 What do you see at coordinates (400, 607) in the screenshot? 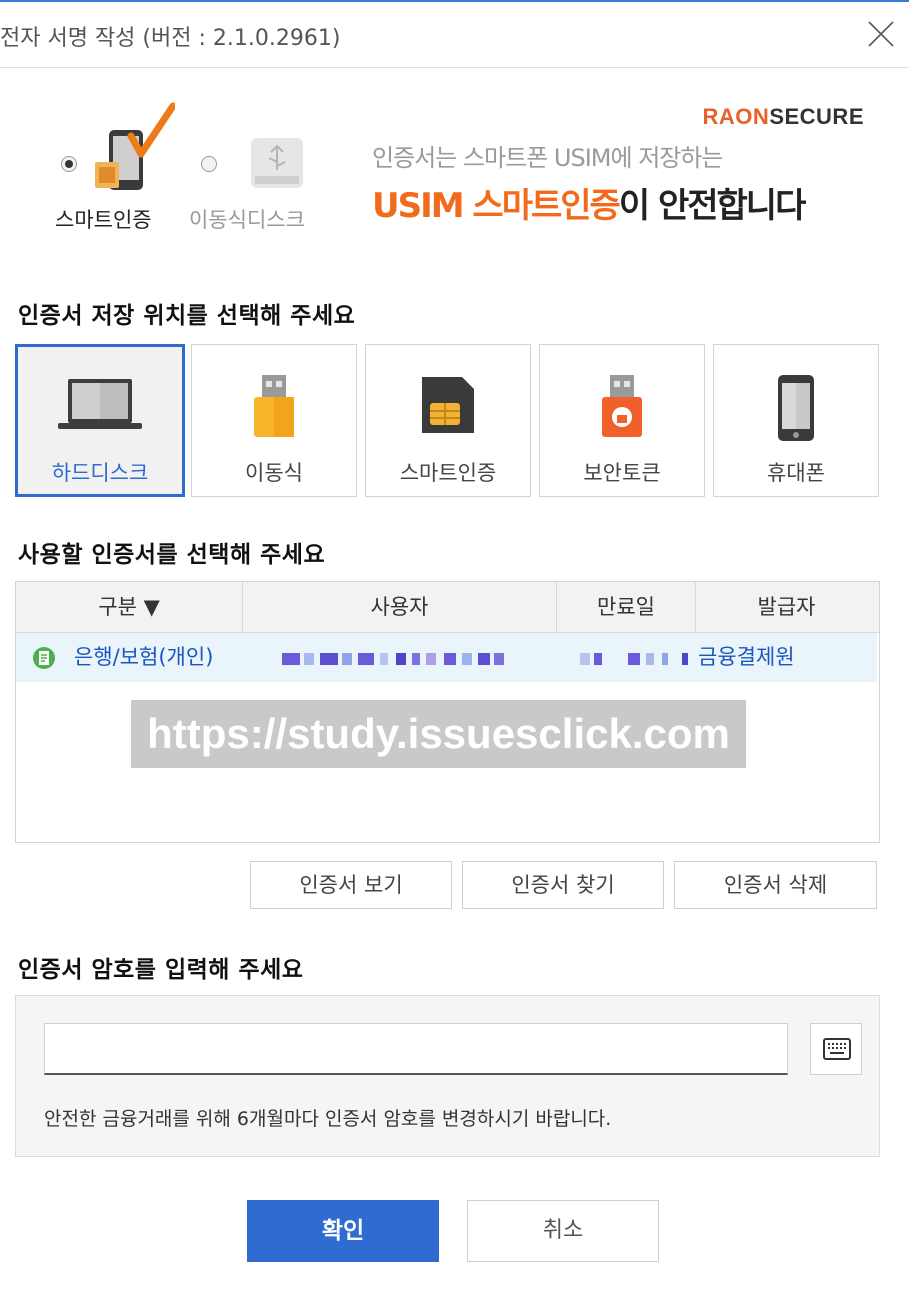
I see `column-header-user: 사용자` at bounding box center [400, 607].